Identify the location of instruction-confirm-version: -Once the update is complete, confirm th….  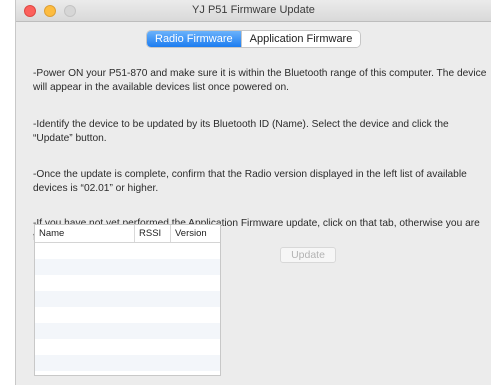
(250, 181).